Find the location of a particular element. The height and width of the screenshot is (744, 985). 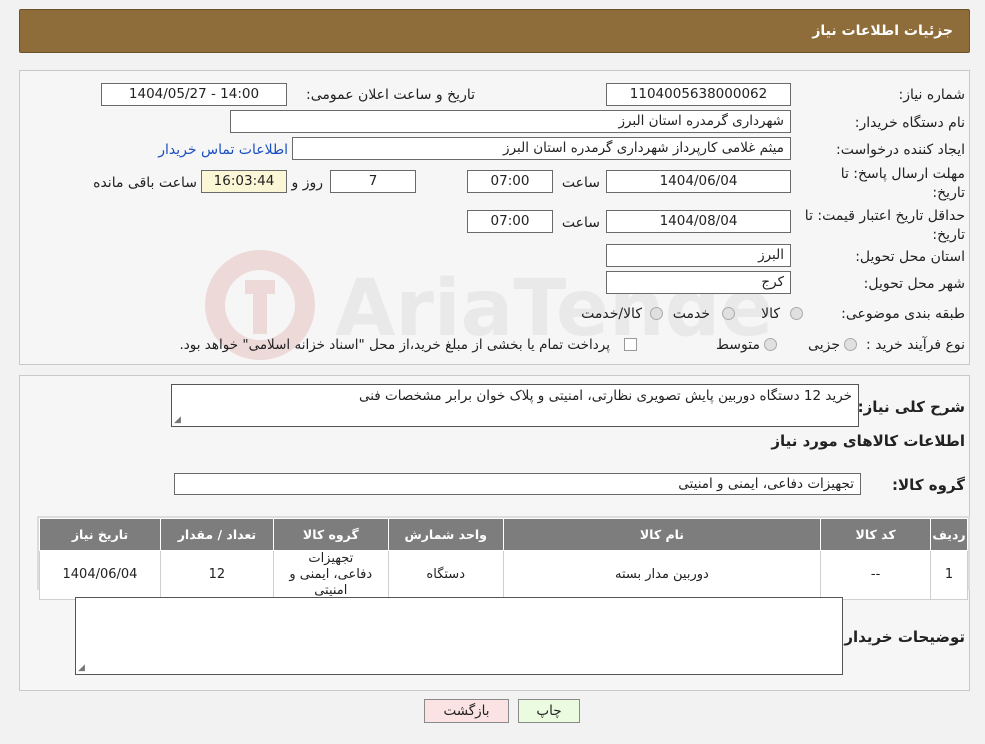

deadline-time-field: 07:00 is located at coordinates (510, 181).